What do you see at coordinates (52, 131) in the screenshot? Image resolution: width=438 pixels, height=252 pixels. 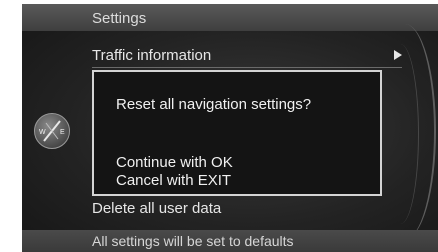 I see `compass-icon: W E` at bounding box center [52, 131].